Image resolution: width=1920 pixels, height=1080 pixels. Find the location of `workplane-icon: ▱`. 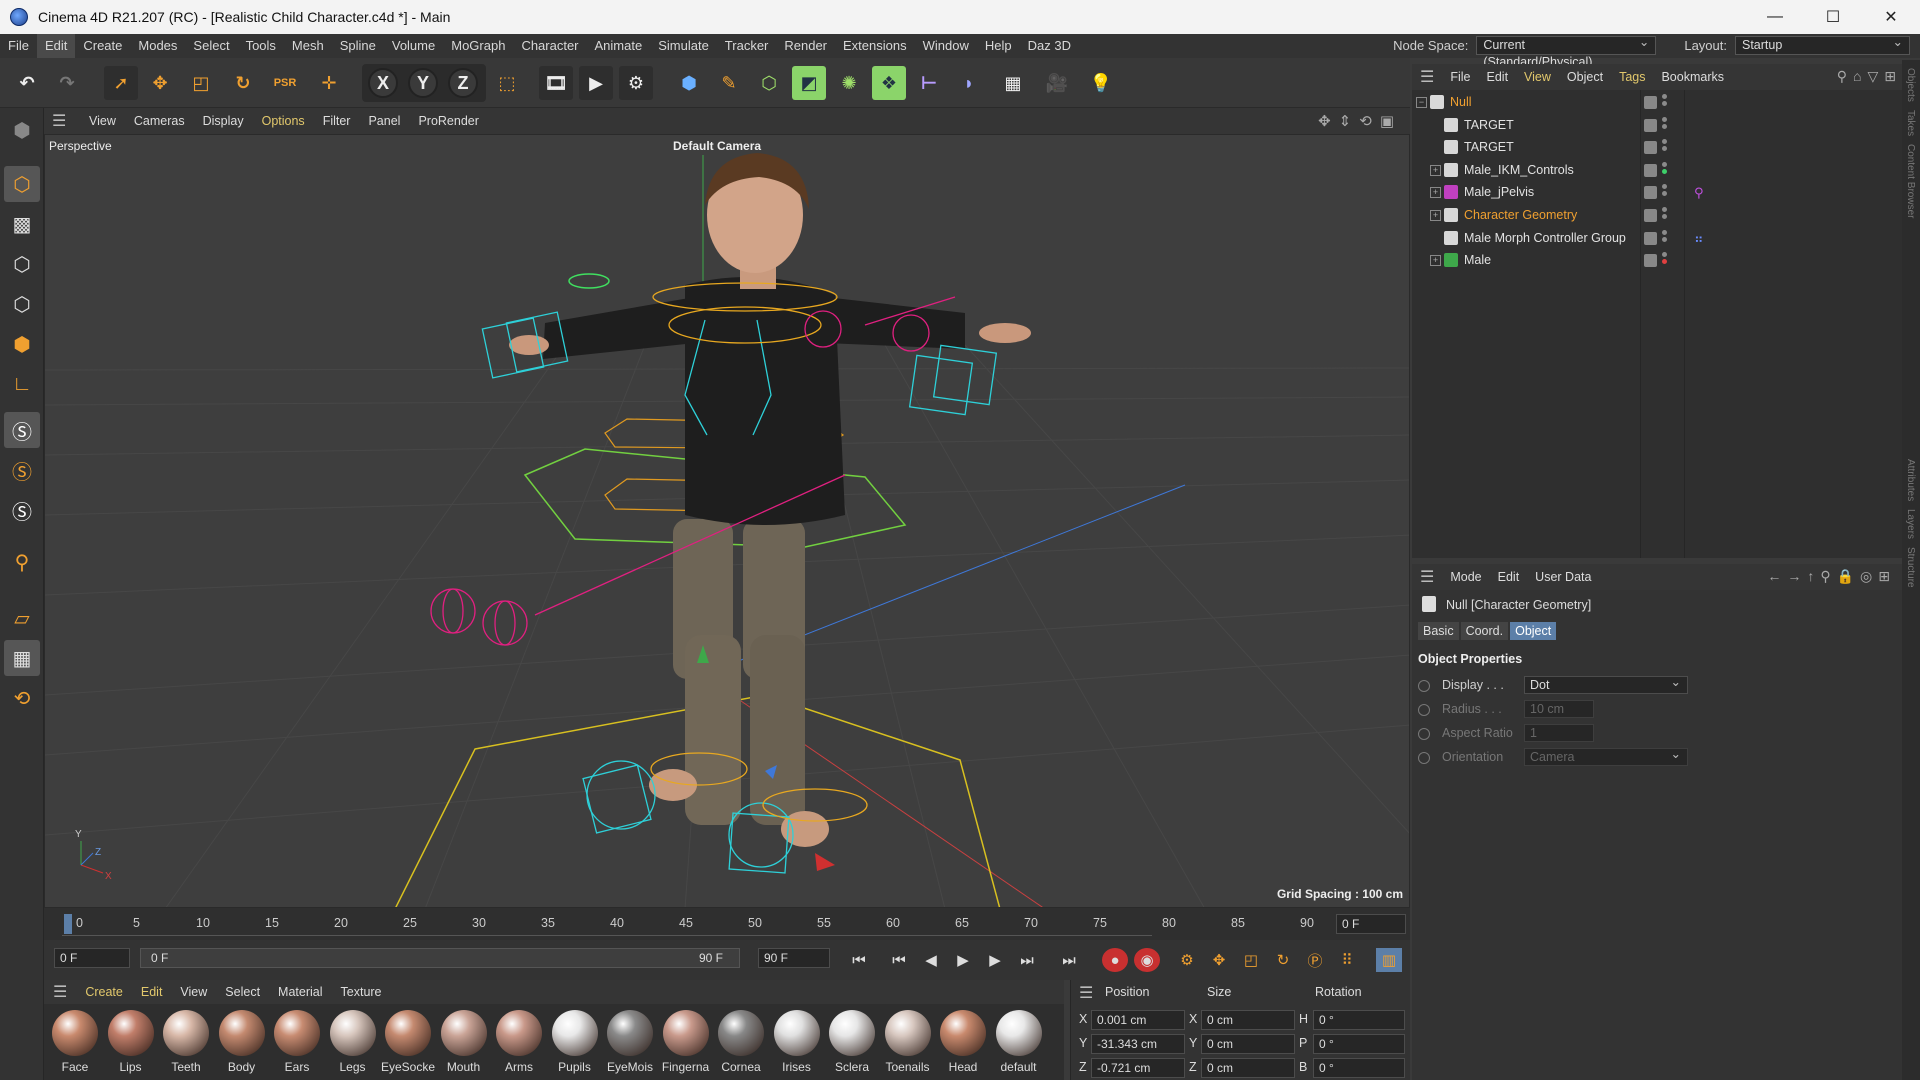

workplane-icon: ▱ is located at coordinates (22, 618).